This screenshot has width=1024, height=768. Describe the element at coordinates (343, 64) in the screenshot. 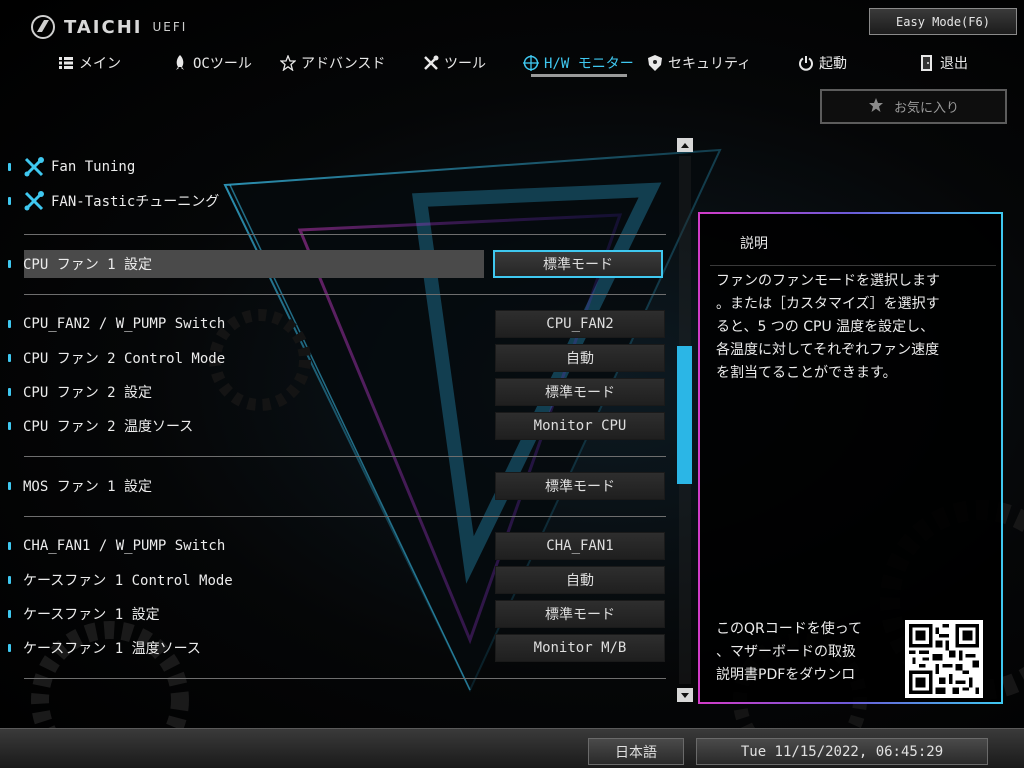

I see `tab-label: アドバンスド` at that location.